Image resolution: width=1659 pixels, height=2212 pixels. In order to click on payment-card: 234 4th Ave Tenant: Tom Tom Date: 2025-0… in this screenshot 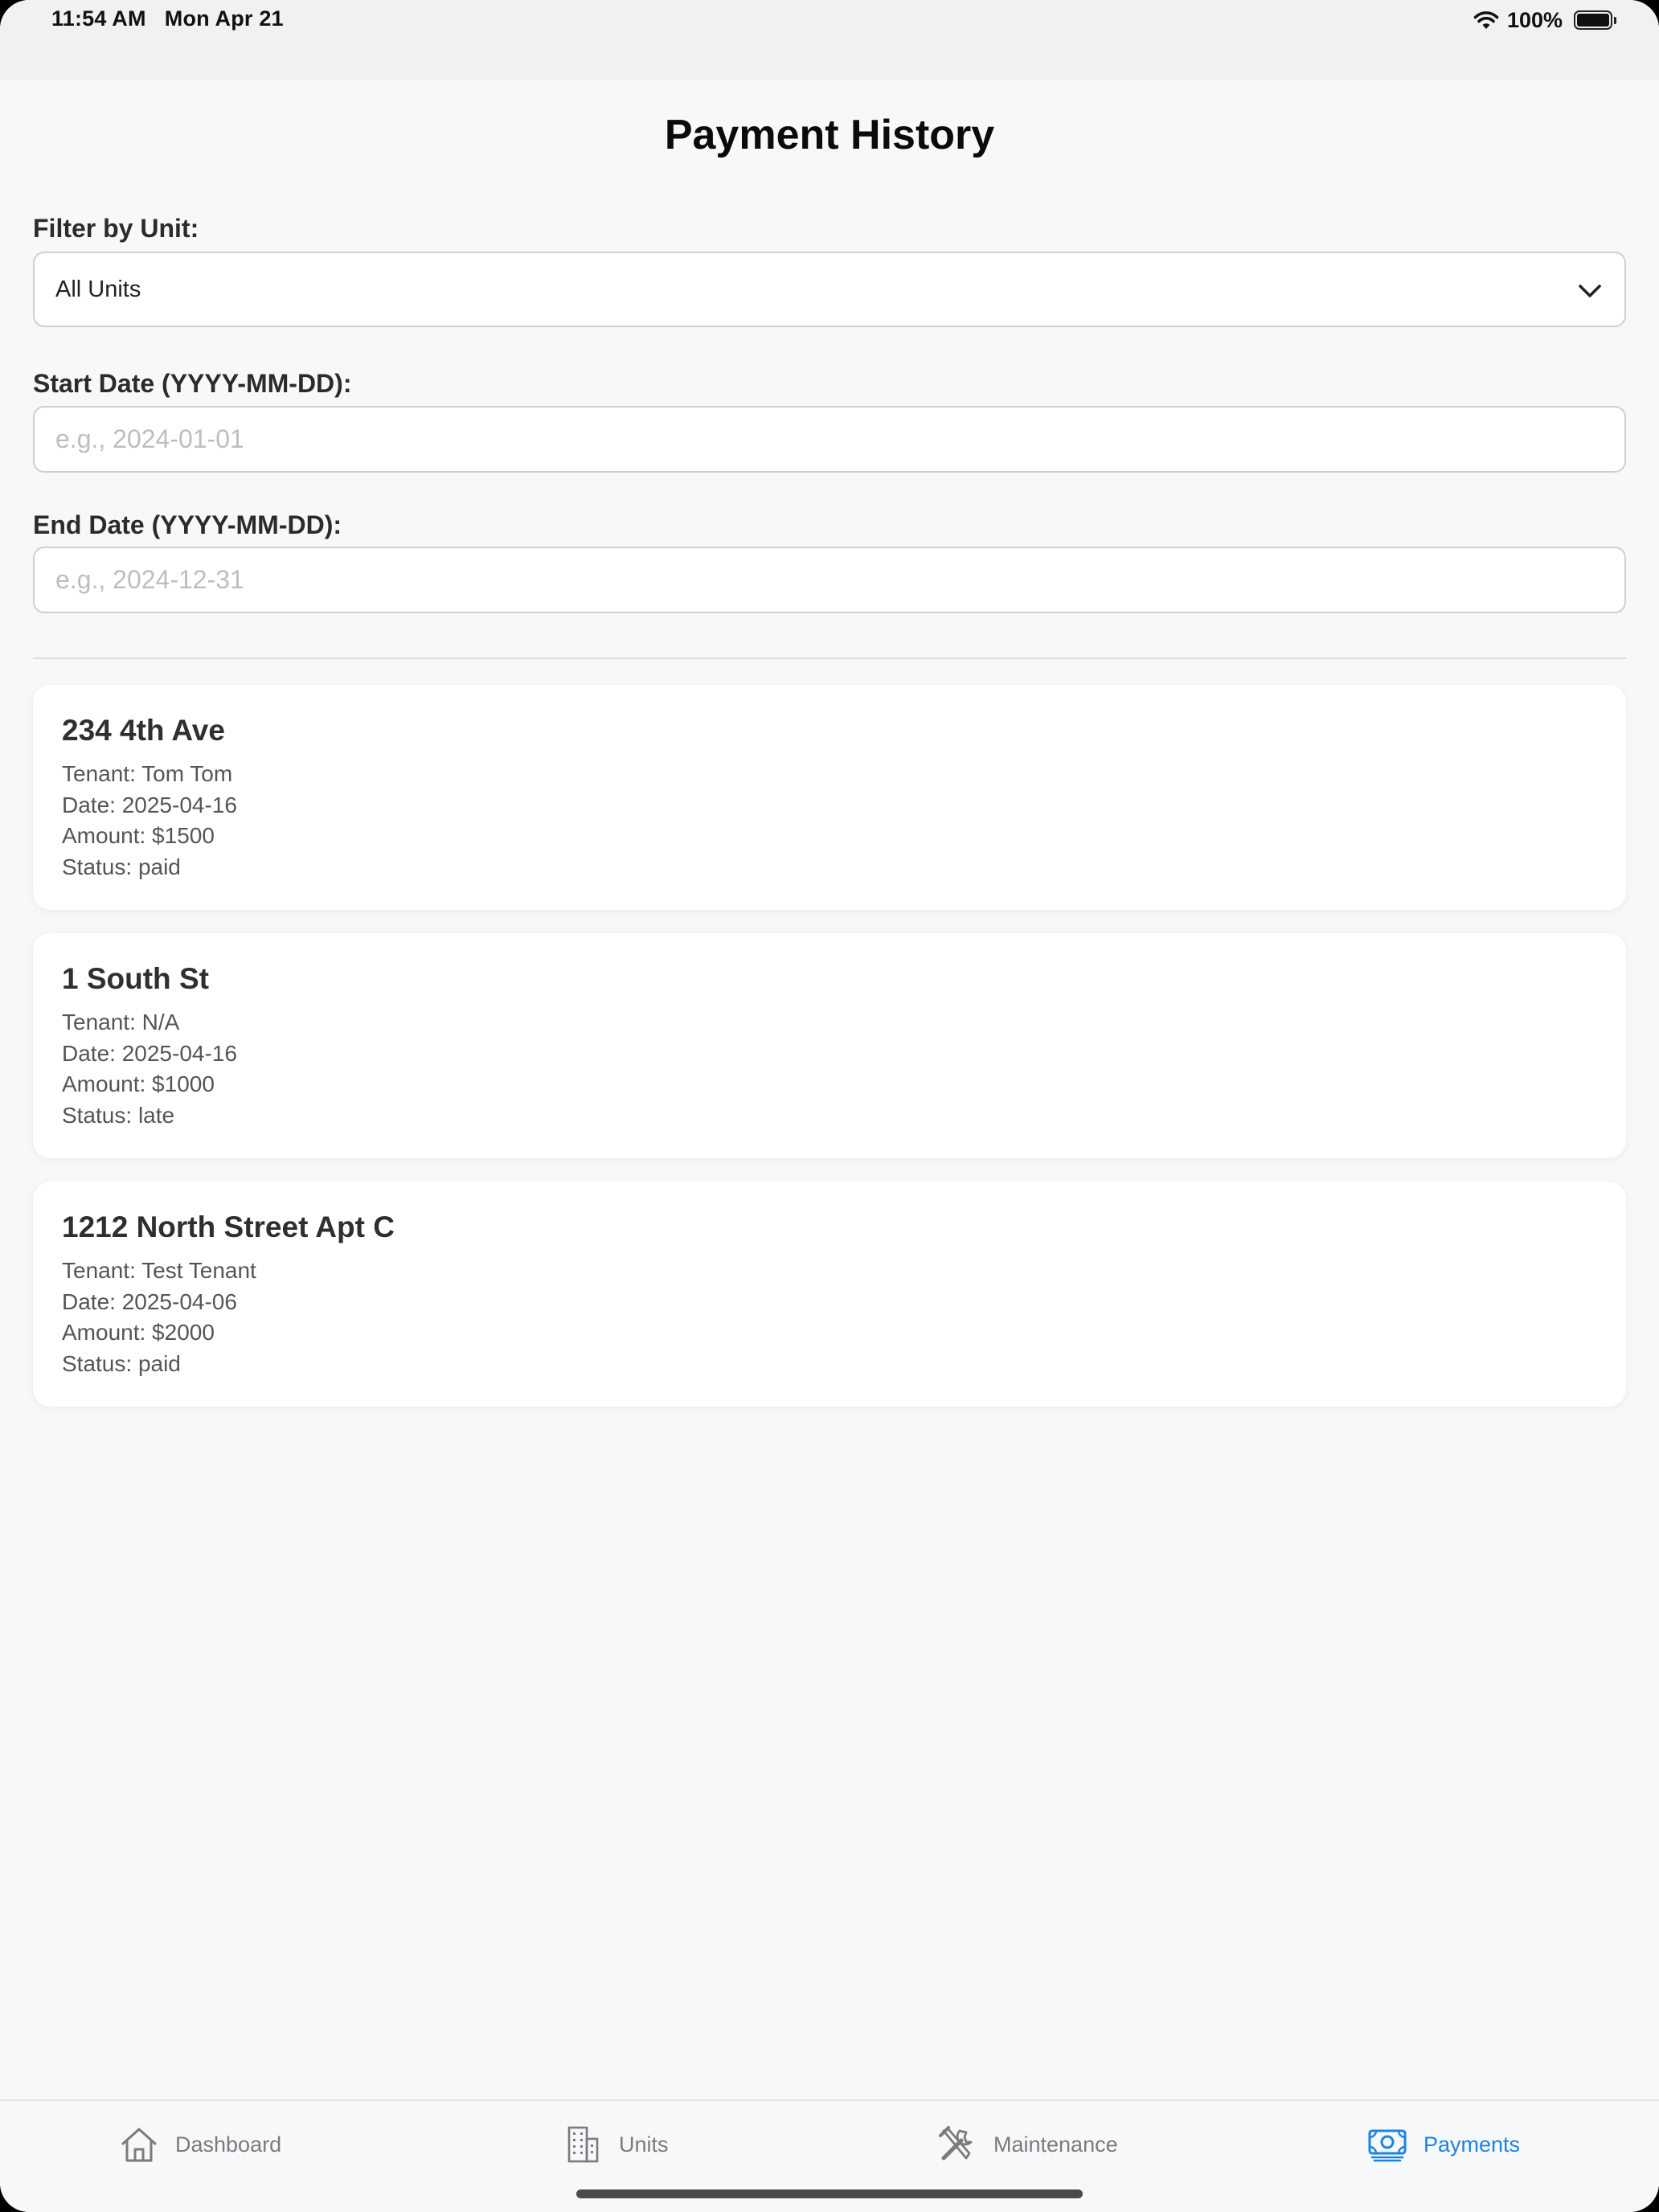, I will do `click(829, 797)`.